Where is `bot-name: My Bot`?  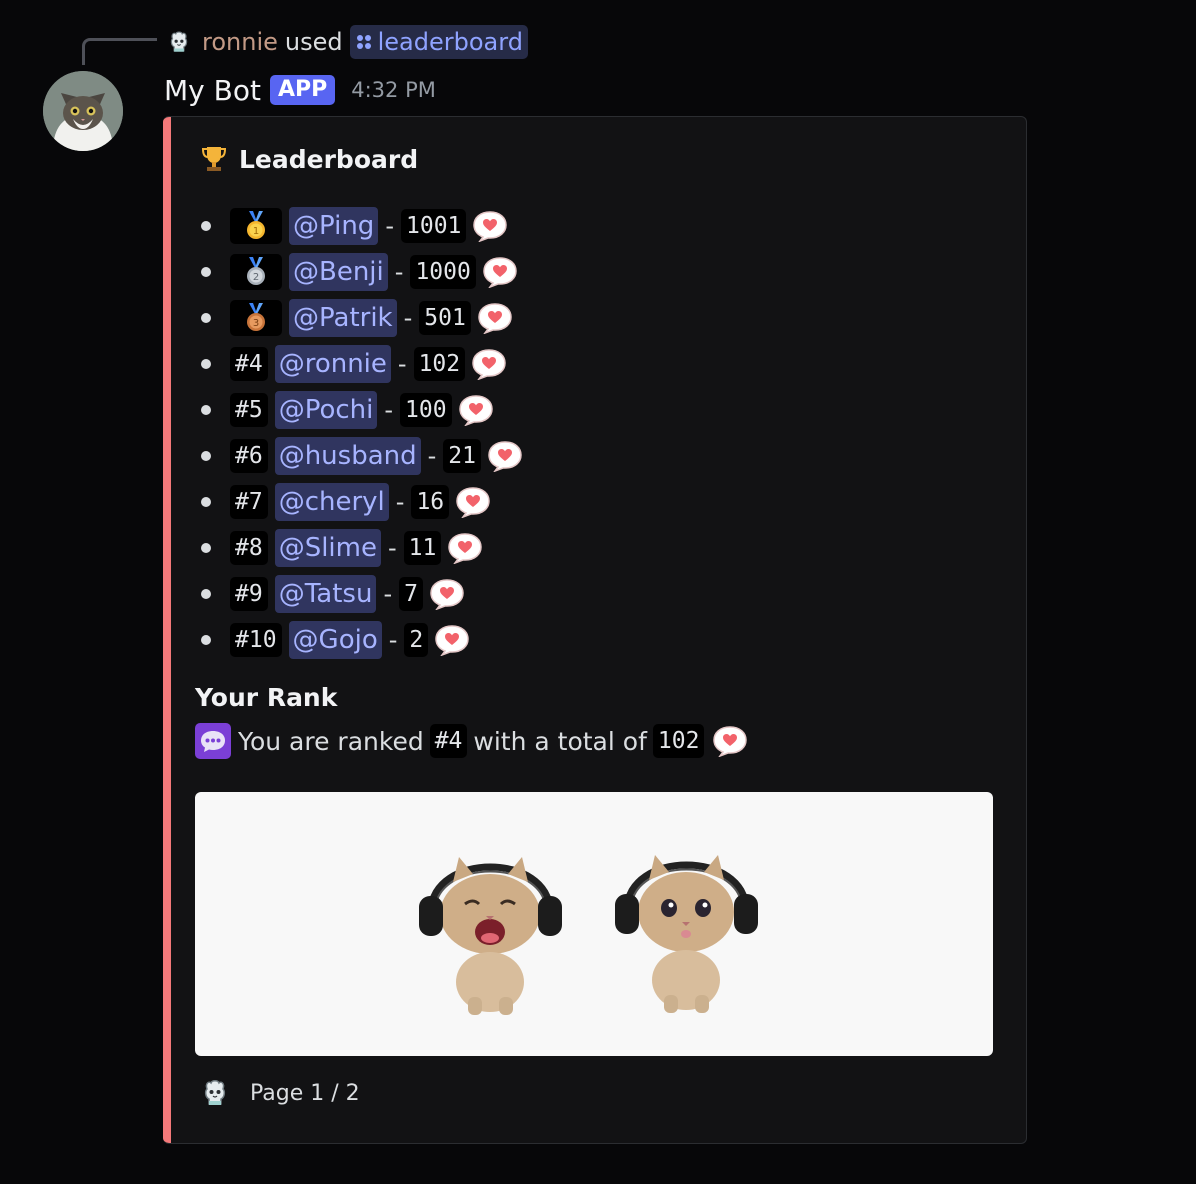
bot-name: My Bot is located at coordinates (212, 90).